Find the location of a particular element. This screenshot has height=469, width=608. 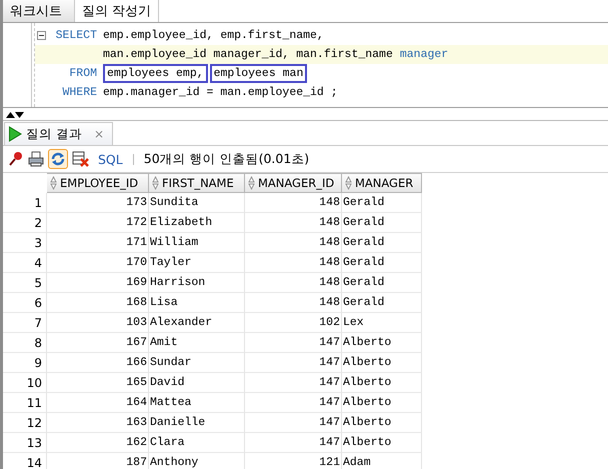

table-cell: 172 is located at coordinates (98, 223).